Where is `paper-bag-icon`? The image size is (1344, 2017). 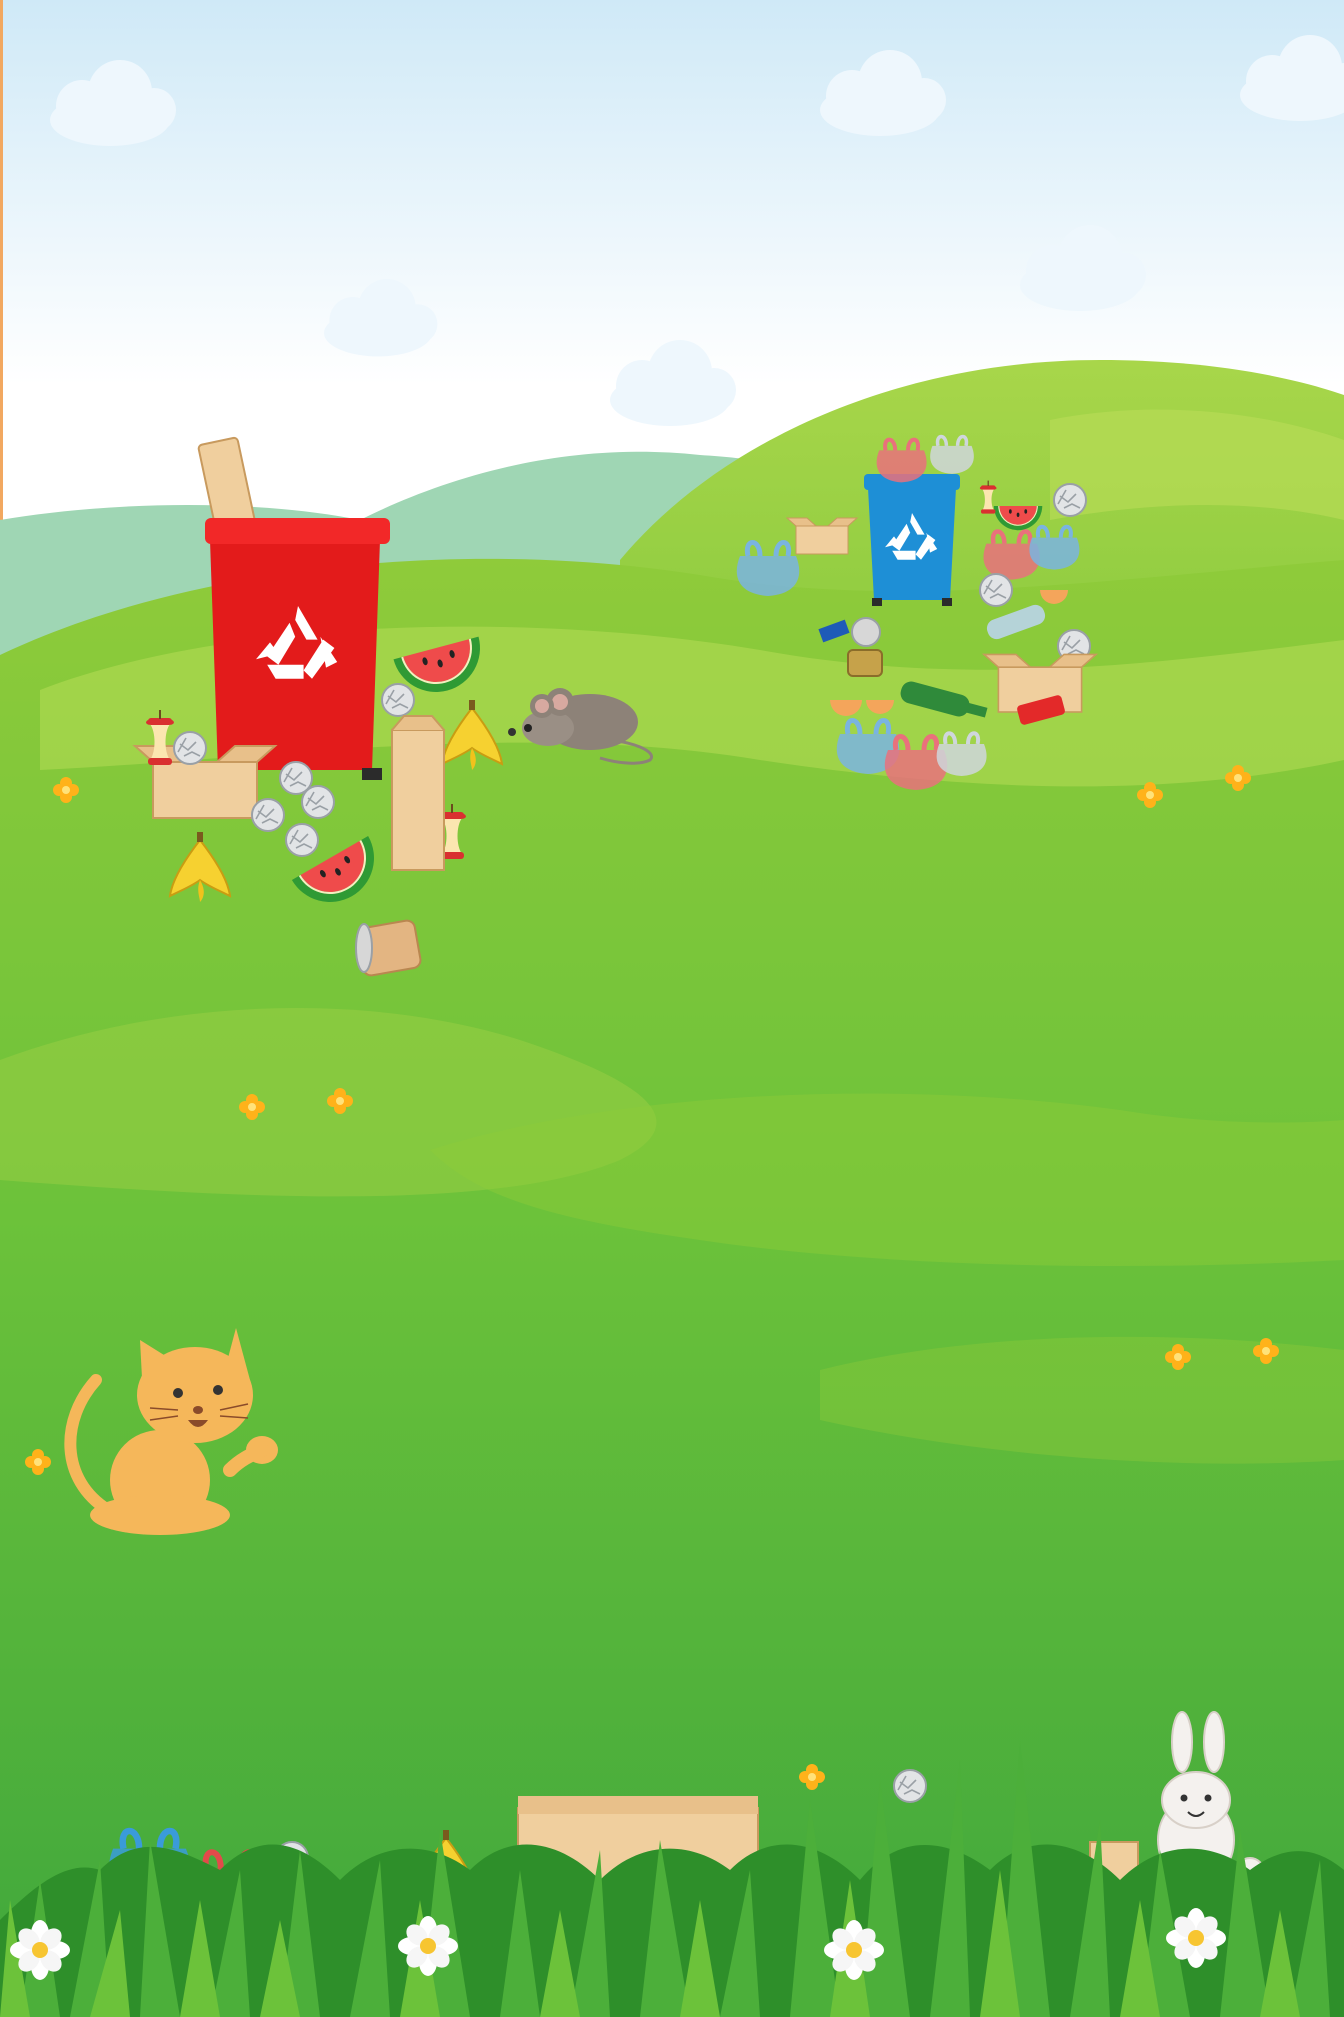
paper-bag-icon is located at coordinates (418, 793).